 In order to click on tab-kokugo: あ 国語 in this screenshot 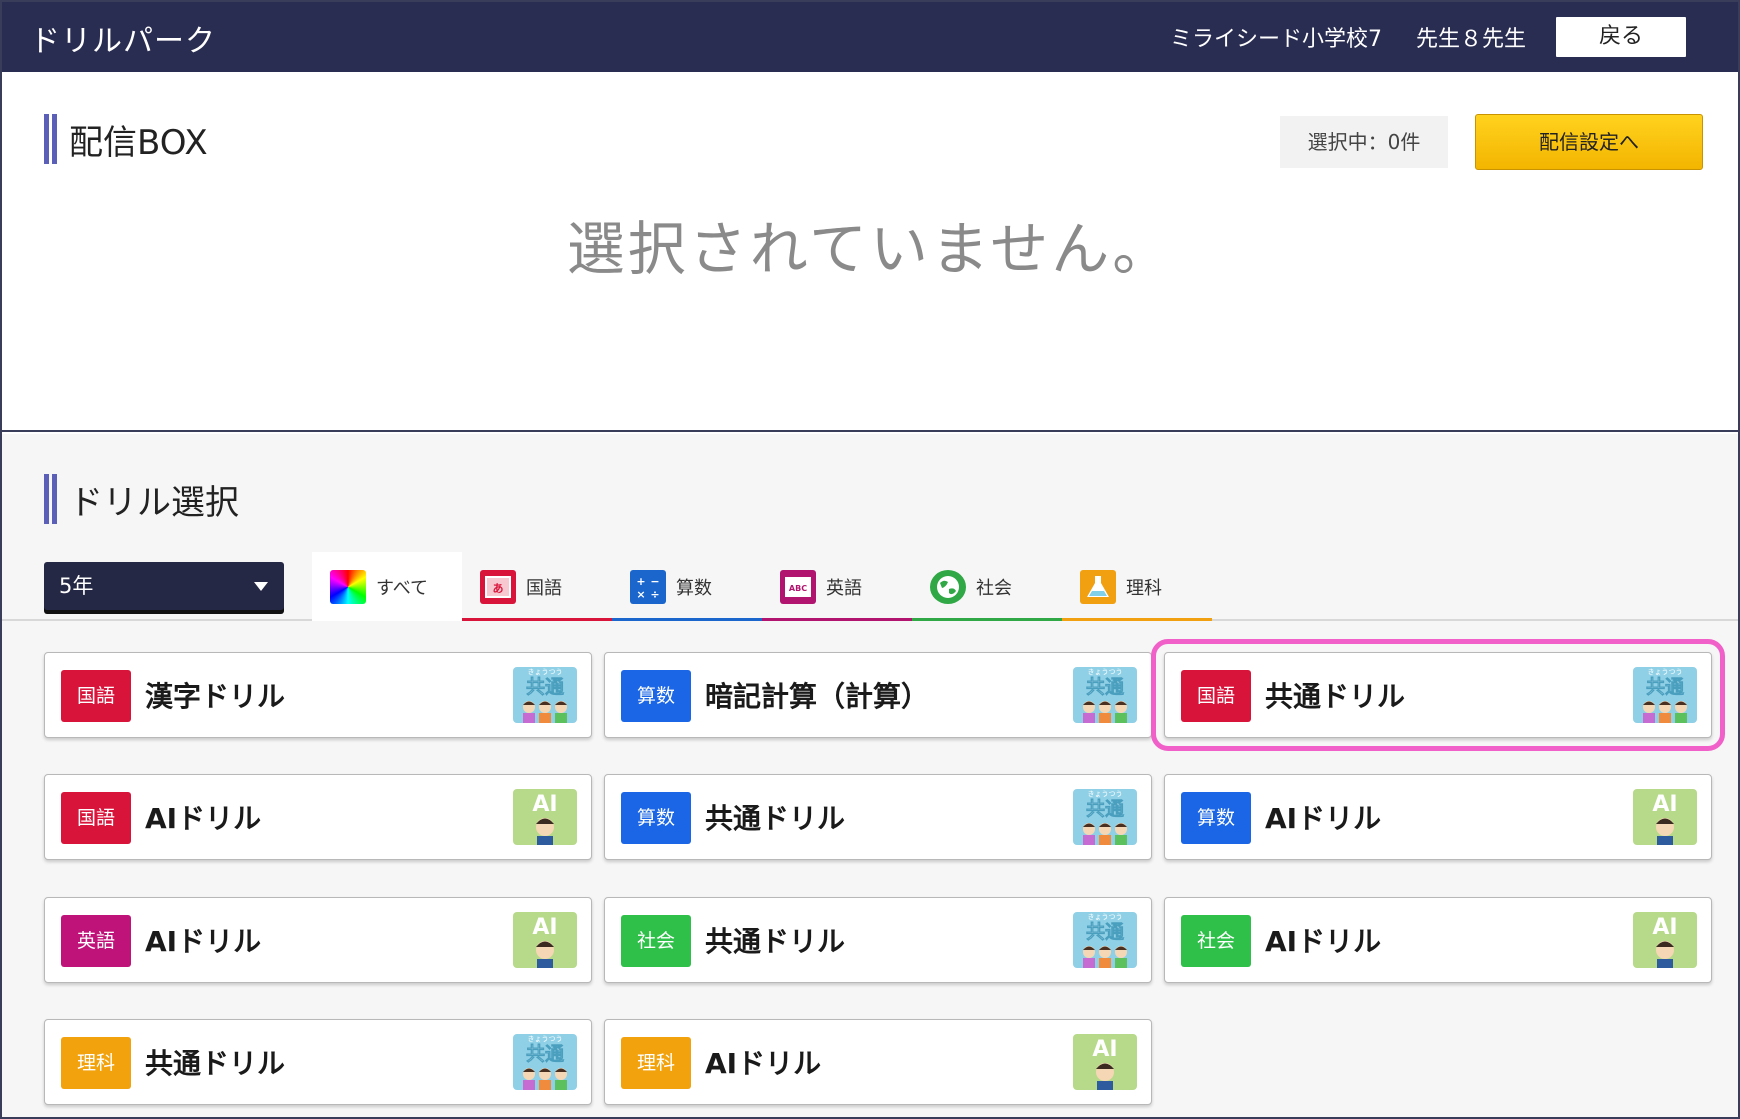, I will do `click(537, 586)`.